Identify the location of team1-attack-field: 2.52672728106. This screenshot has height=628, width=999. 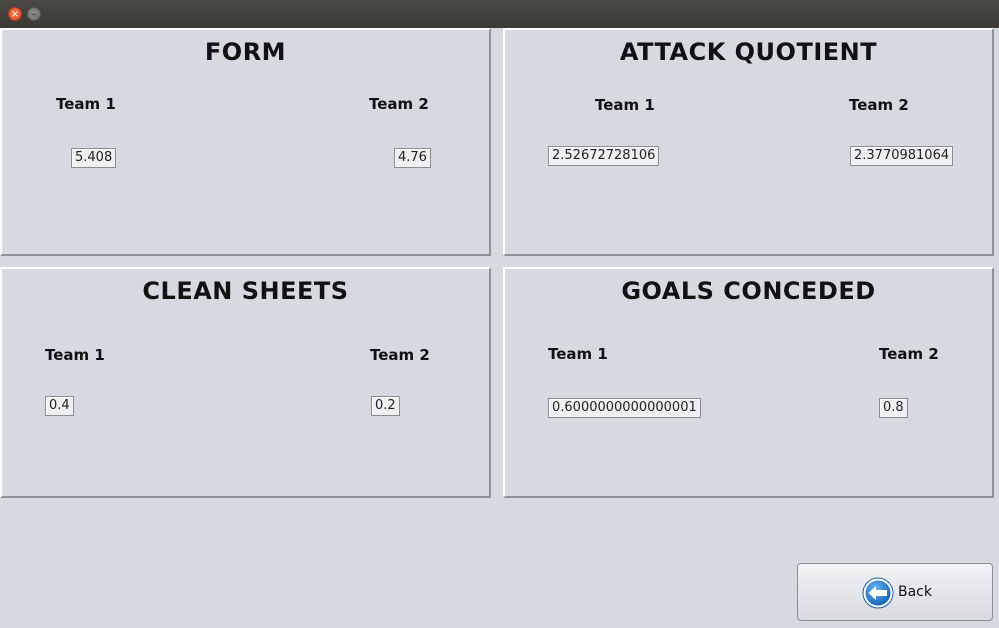
(604, 156).